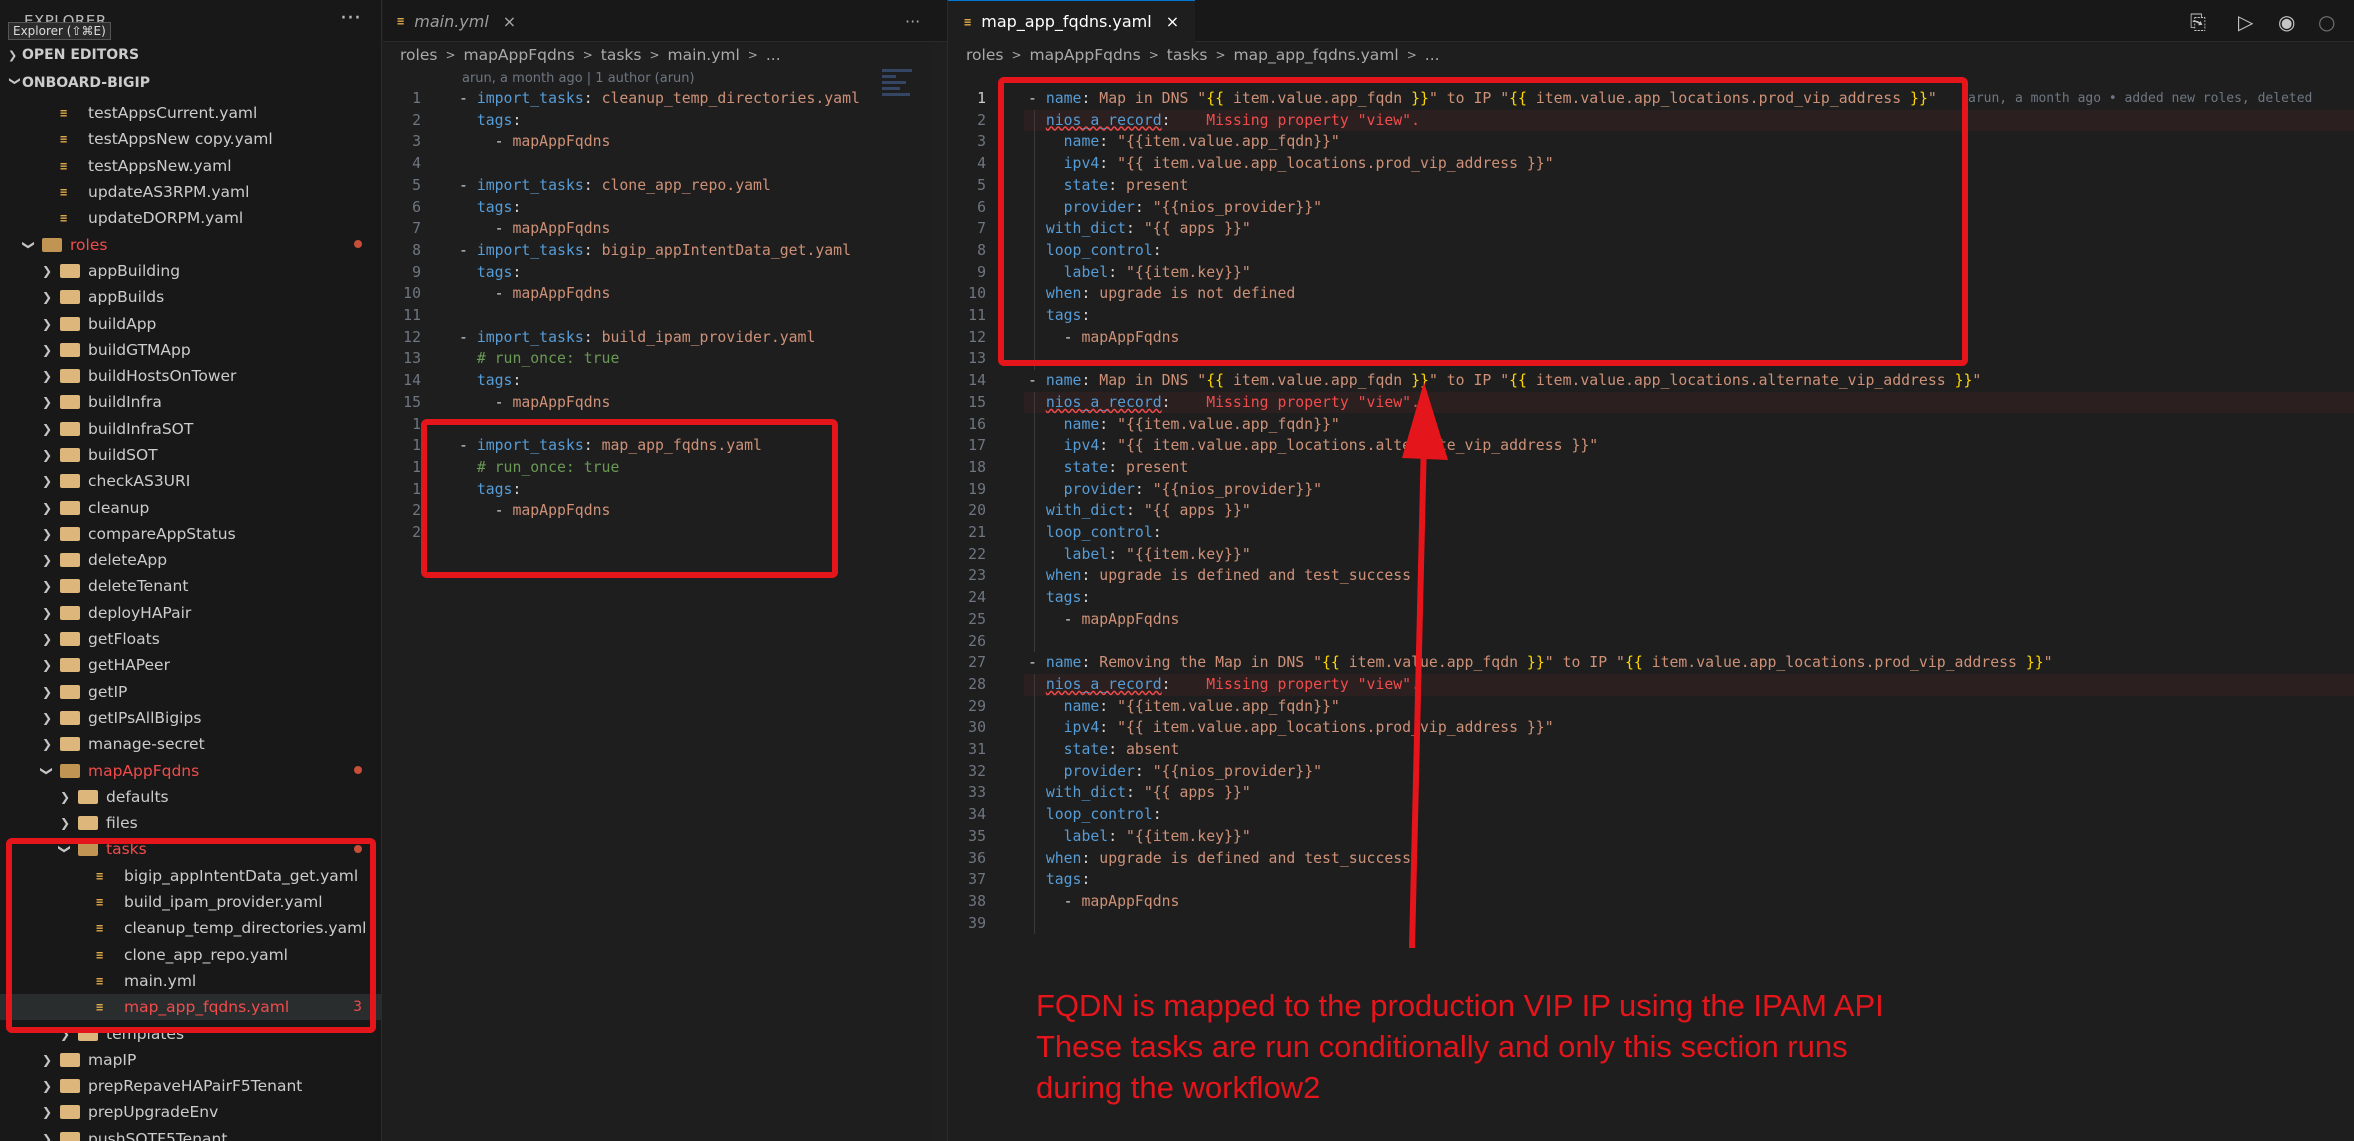  Describe the element at coordinates (190, 560) in the screenshot. I see `folder-item: ❯ deleteApp` at that location.